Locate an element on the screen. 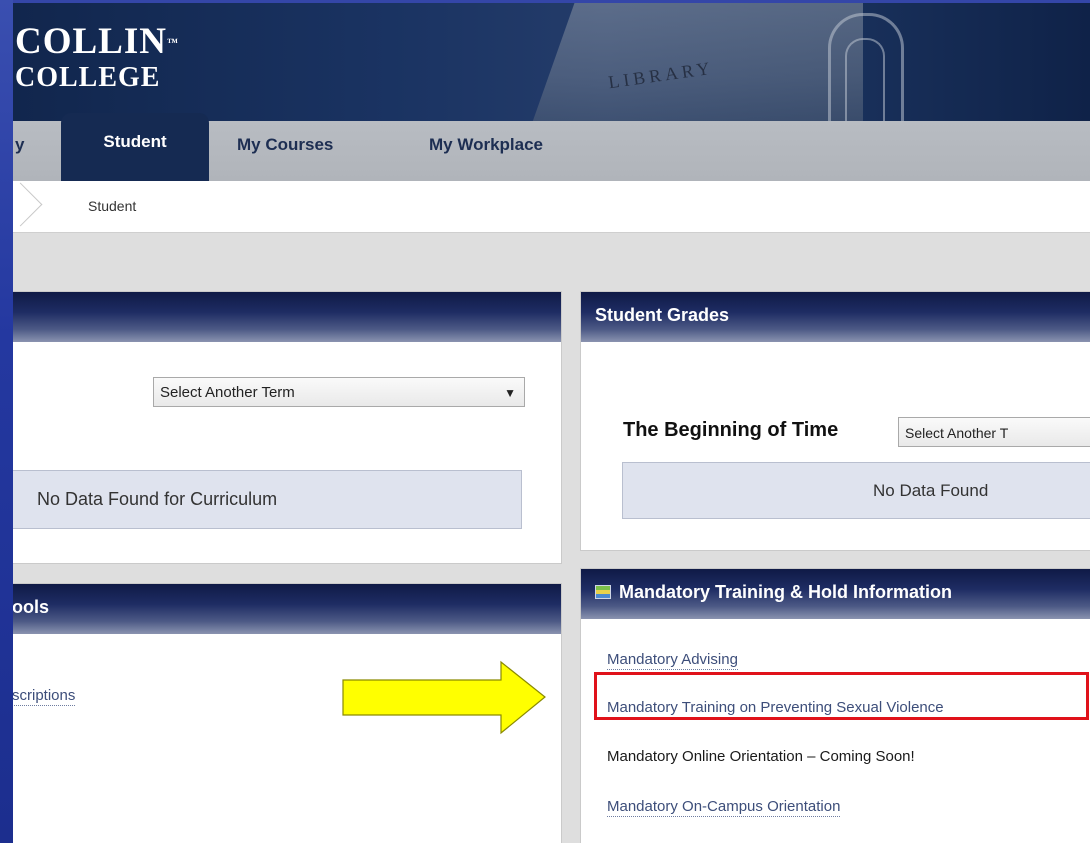 The image size is (1090, 843). logo-line-1: COLLIN is located at coordinates (91, 41).